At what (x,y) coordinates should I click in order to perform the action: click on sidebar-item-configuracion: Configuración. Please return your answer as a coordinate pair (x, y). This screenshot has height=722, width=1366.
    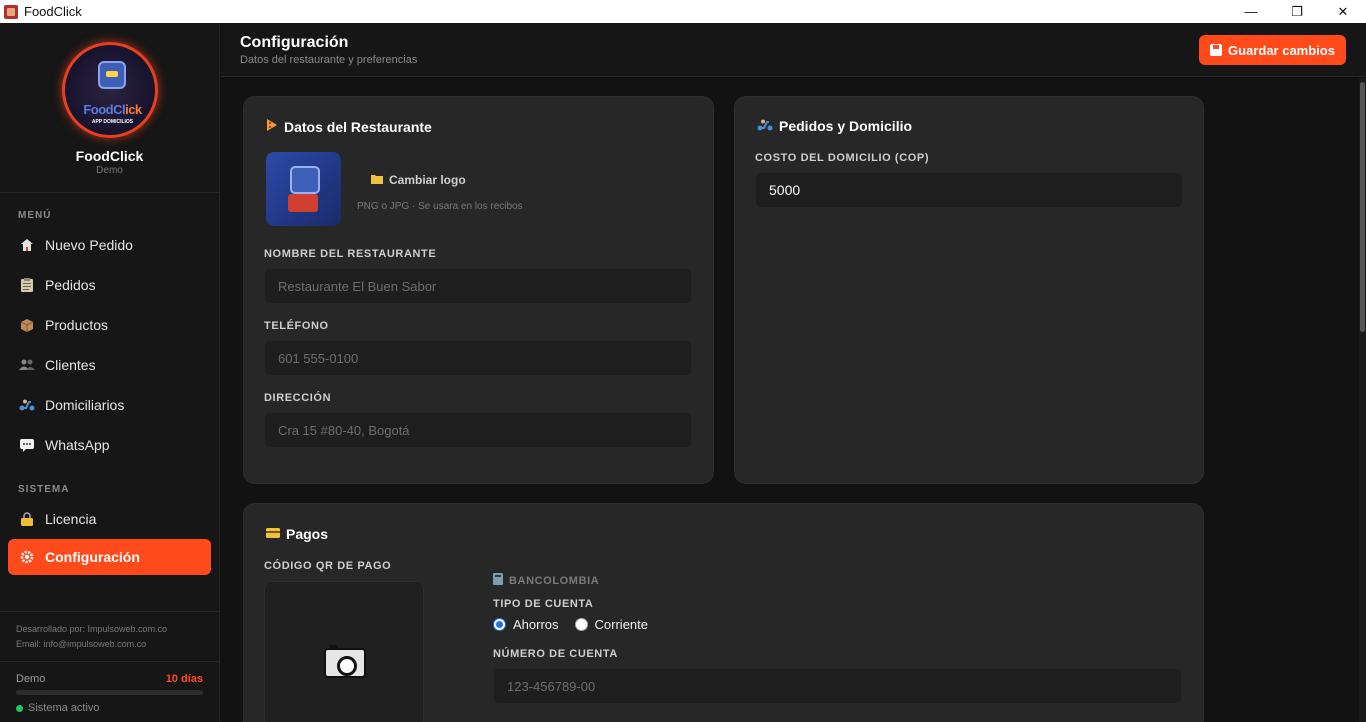
    Looking at the image, I should click on (109, 557).